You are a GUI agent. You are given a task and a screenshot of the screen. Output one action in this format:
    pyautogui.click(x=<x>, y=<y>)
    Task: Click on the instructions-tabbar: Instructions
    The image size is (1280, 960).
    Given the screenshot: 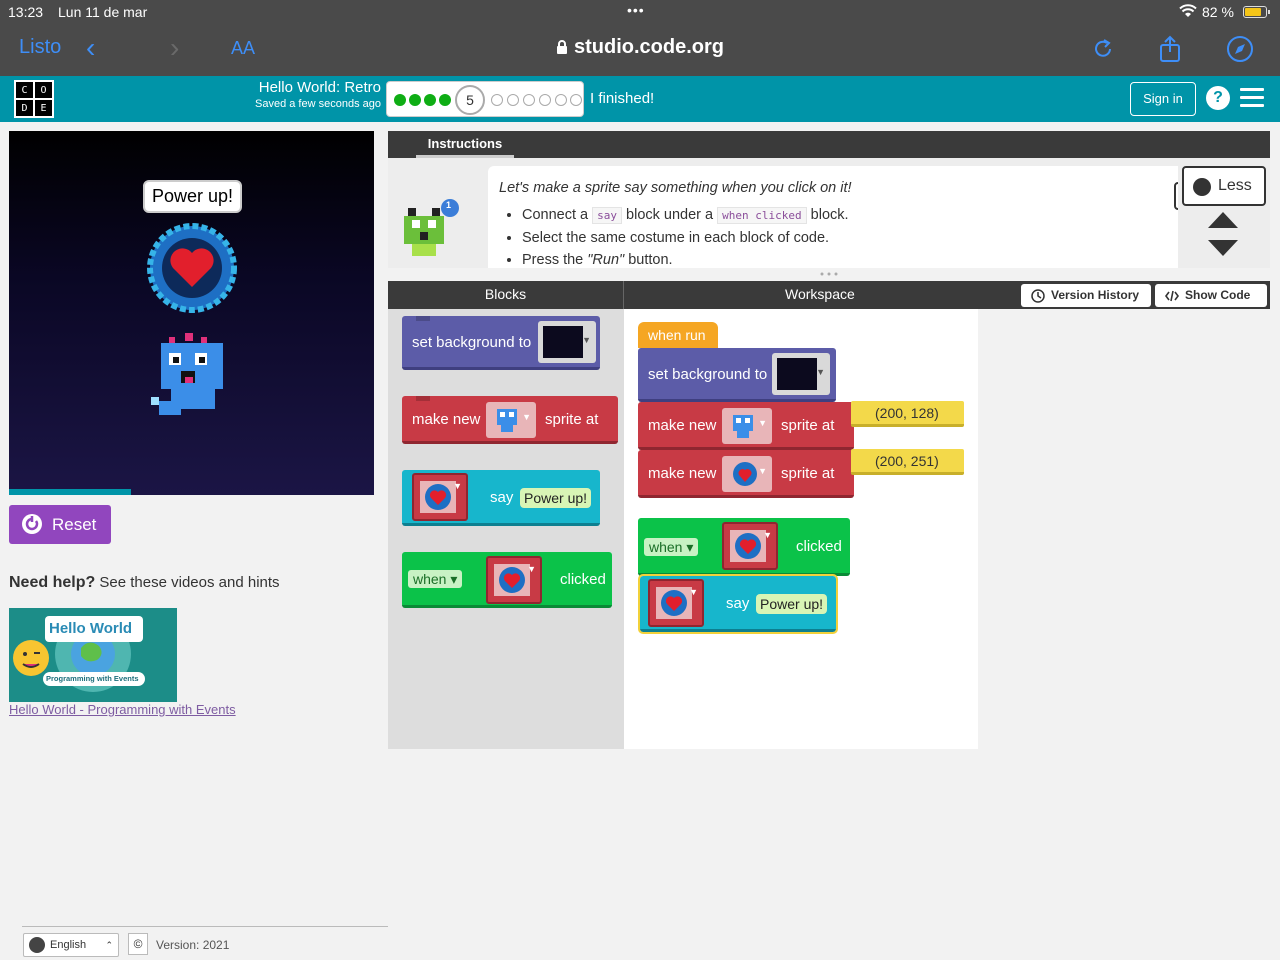 What is the action you would take?
    pyautogui.click(x=829, y=144)
    